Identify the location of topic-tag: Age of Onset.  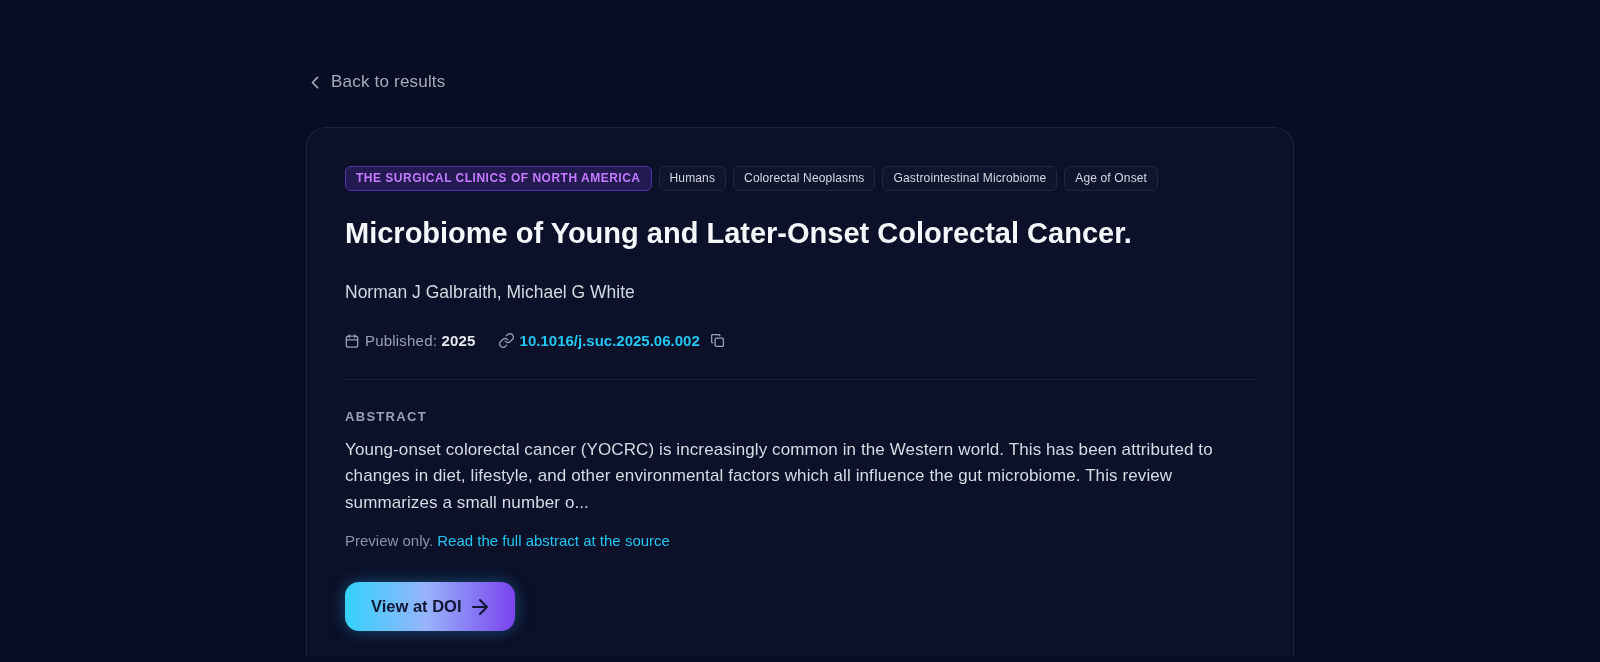
(1111, 178).